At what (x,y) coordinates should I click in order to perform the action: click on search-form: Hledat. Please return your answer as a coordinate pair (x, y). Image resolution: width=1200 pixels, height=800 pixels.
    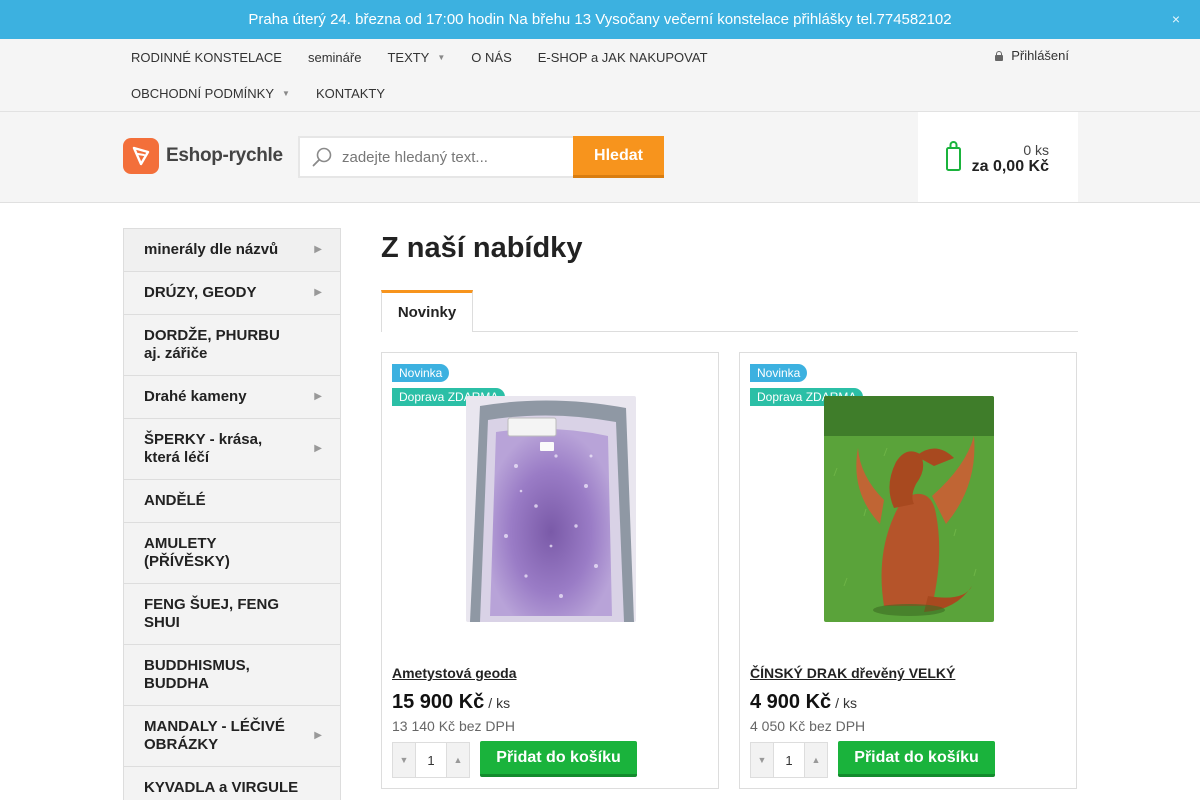
    Looking at the image, I should click on (481, 157).